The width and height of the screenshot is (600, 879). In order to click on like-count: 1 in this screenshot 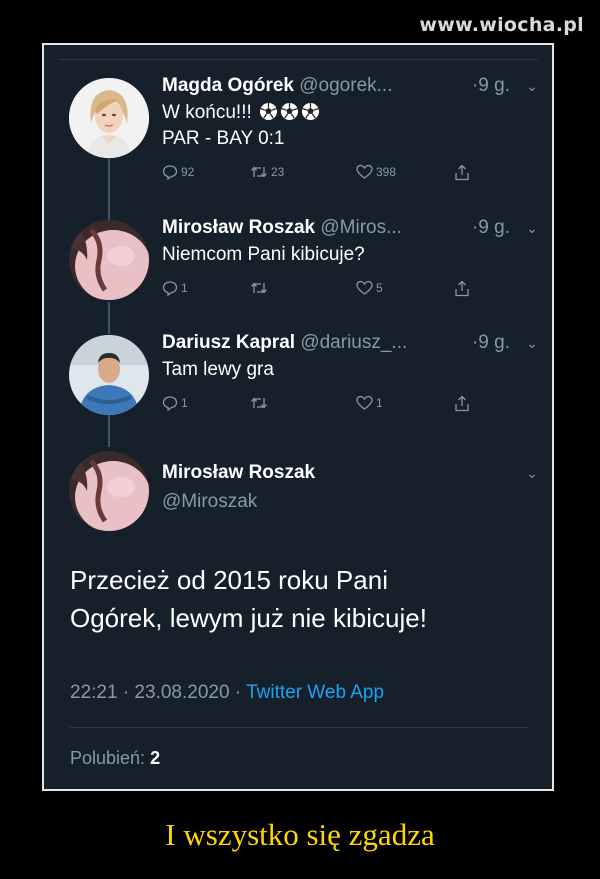, I will do `click(379, 403)`.